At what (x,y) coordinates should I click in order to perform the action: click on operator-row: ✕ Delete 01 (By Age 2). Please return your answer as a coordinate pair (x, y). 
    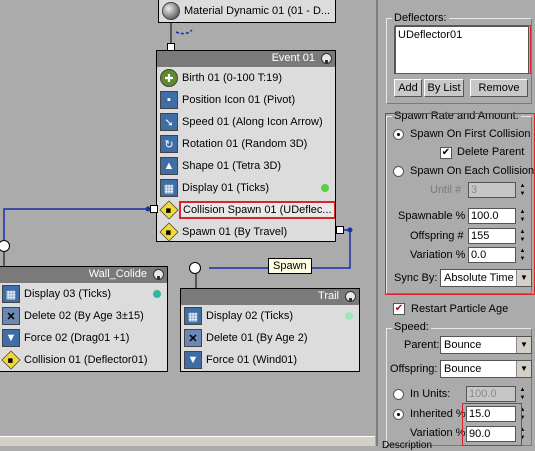
    Looking at the image, I should click on (270, 338).